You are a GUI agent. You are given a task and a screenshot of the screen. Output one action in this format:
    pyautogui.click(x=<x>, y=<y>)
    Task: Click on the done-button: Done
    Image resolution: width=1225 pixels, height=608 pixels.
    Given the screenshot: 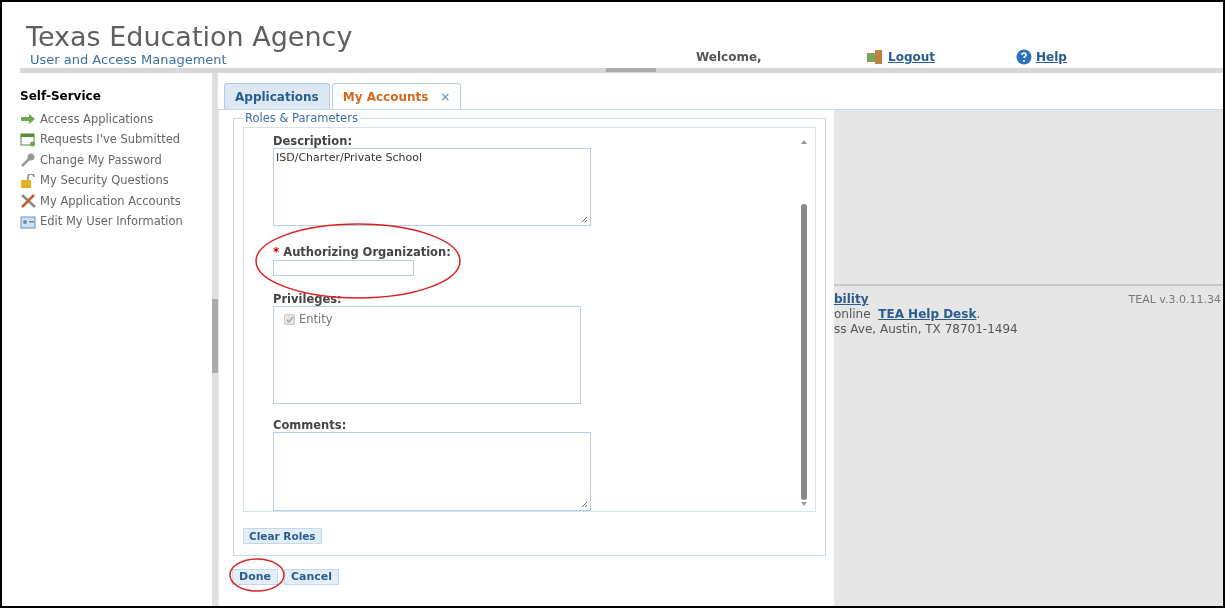 What is the action you would take?
    pyautogui.click(x=255, y=577)
    